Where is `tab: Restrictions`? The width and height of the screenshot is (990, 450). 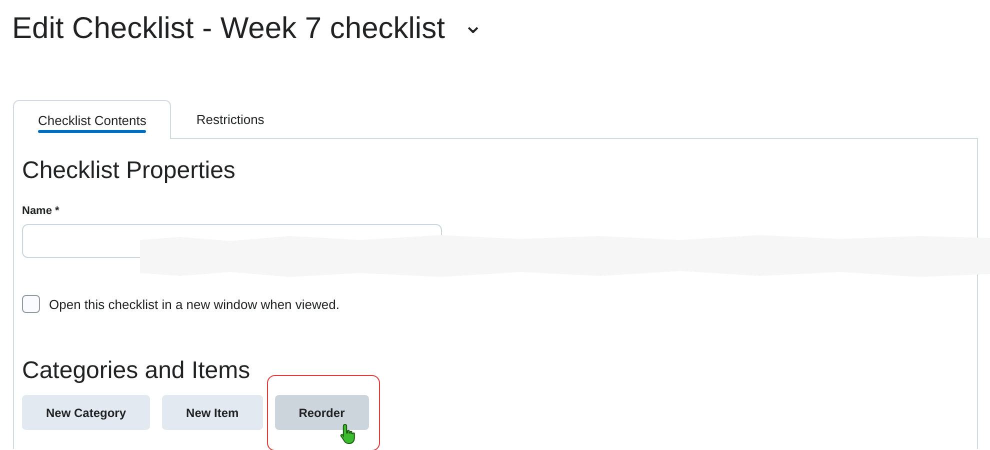 tab: Restrictions is located at coordinates (230, 119).